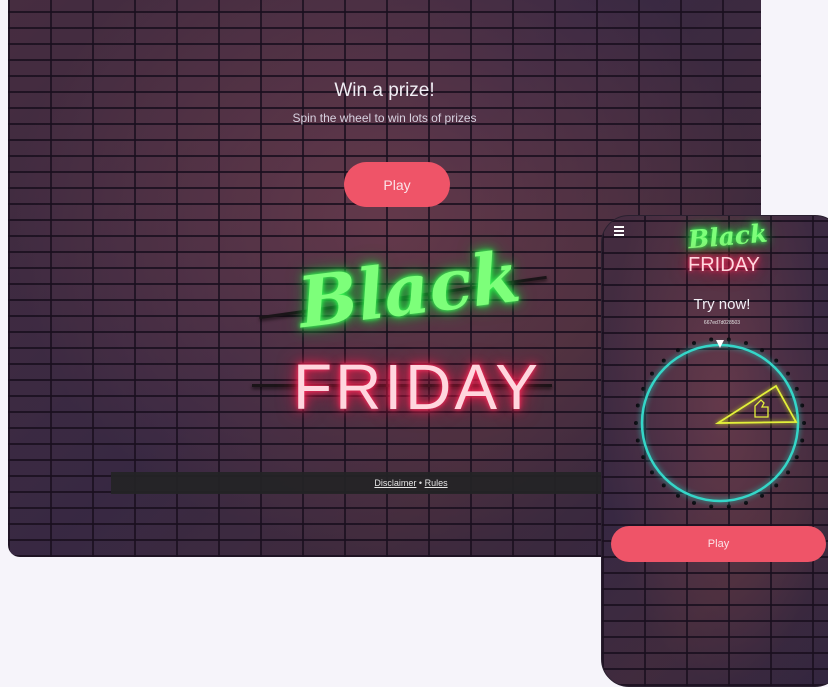  I want to click on page-title: Win a prize!, so click(384, 90).